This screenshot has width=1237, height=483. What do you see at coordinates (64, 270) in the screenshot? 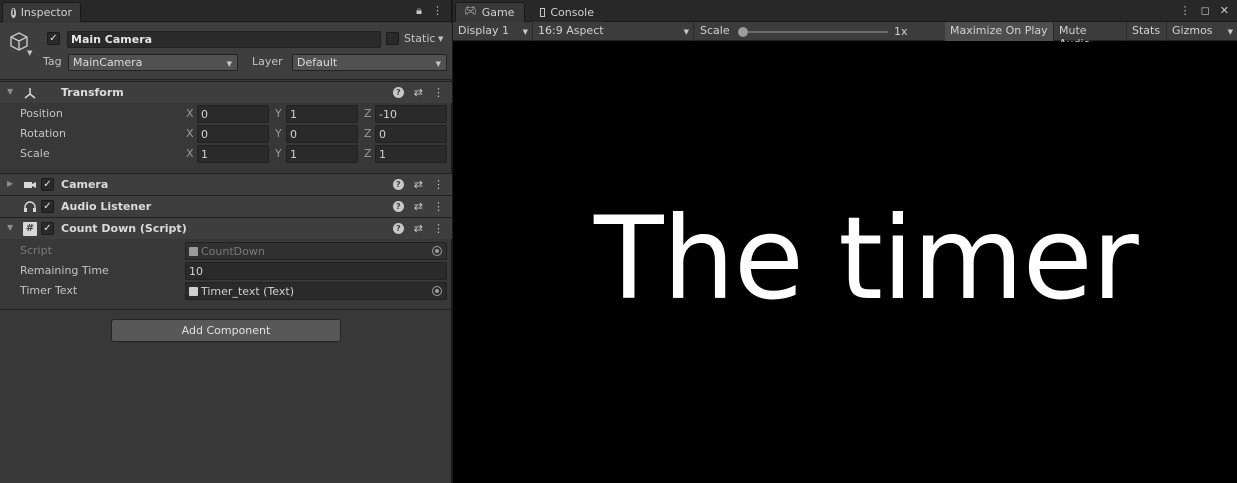
I see `remaining-time-label: Remaining Time` at bounding box center [64, 270].